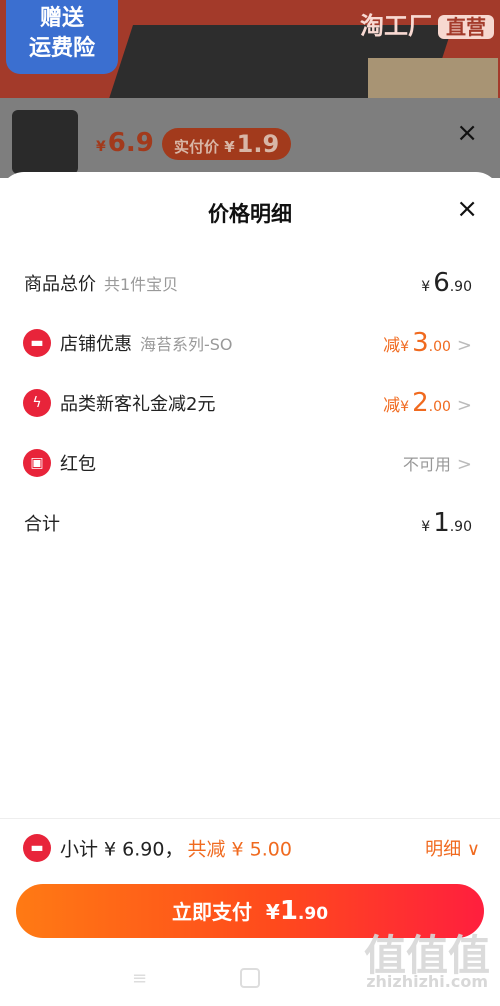 The width and height of the screenshot is (500, 1006). I want to click on free-shipping-insurance-badge: 赠送 运费险, so click(62, 37).